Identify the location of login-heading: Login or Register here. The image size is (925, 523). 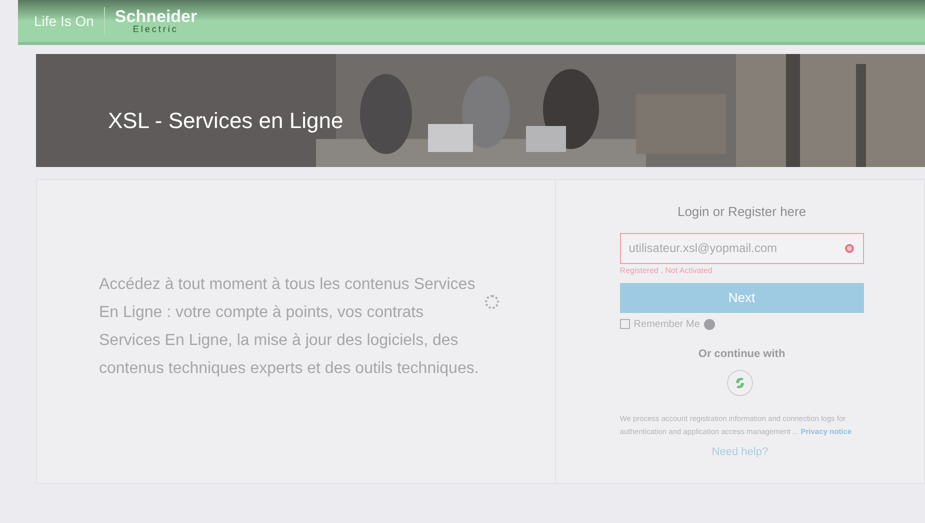
(742, 212).